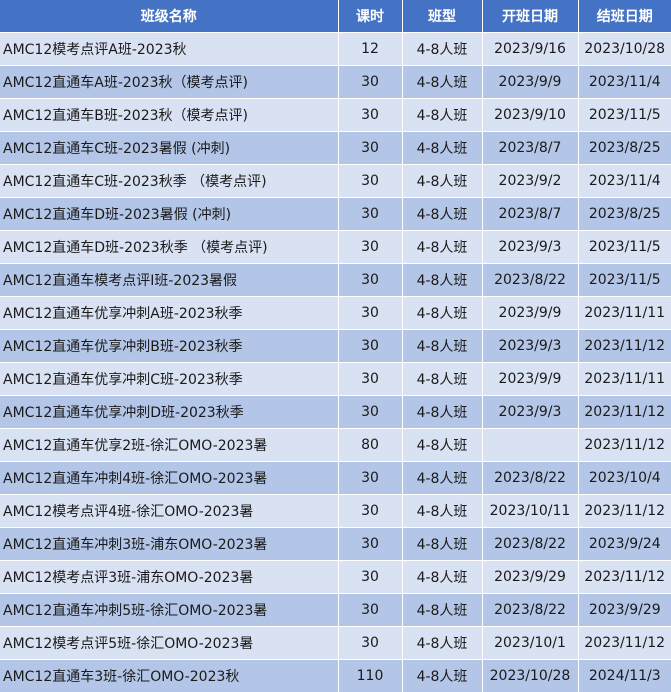  What do you see at coordinates (169, 247) in the screenshot?
I see `class-name-cell: AMC12直通车D班-2023秋季 （模考点评)` at bounding box center [169, 247].